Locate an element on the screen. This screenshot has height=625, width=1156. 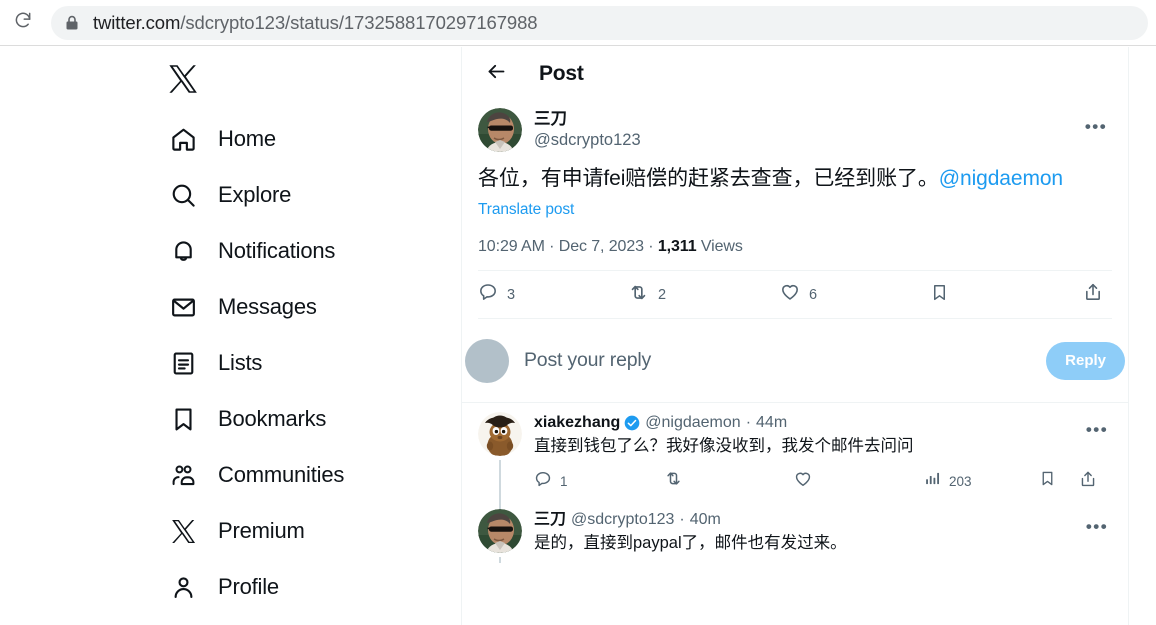
right-sidebar is located at coordinates (1142, 336).